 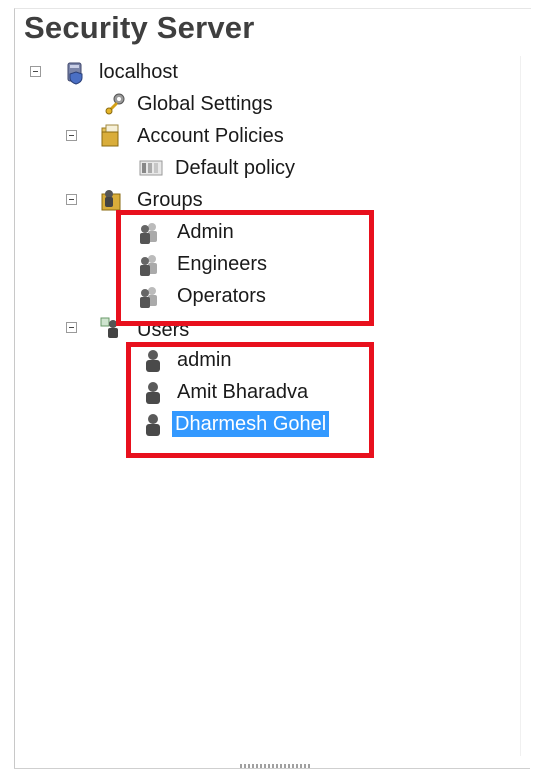 I want to click on group-folder-icon, so click(x=111, y=199).